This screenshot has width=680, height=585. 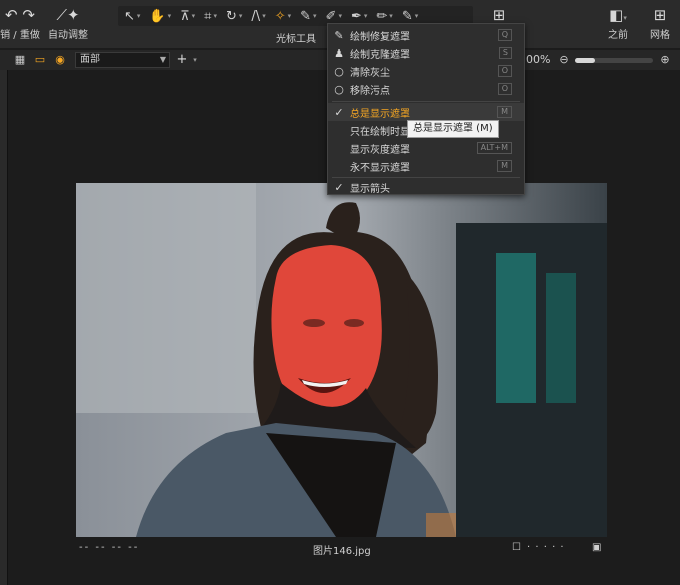 What do you see at coordinates (187, 16) in the screenshot?
I see `stamp-tool-icon: ⊼ ▾` at bounding box center [187, 16].